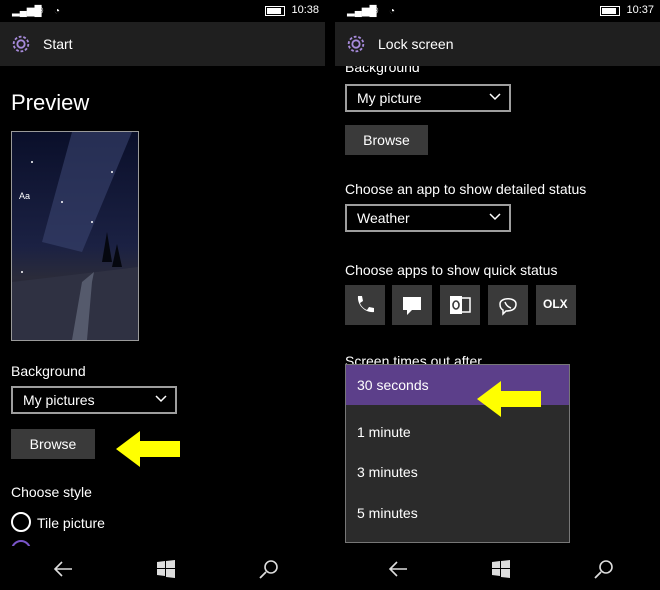 This screenshot has width=660, height=590. I want to click on tile-picture-radio, so click(21, 522).